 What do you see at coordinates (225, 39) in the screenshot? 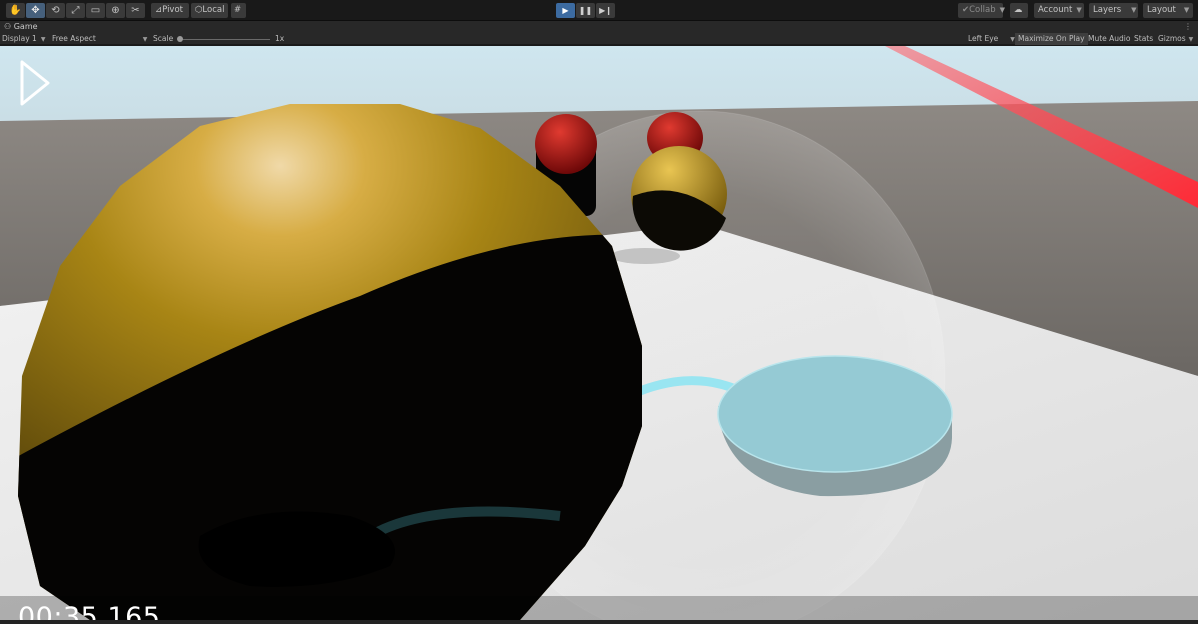
I see `scale-slider-track` at bounding box center [225, 39].